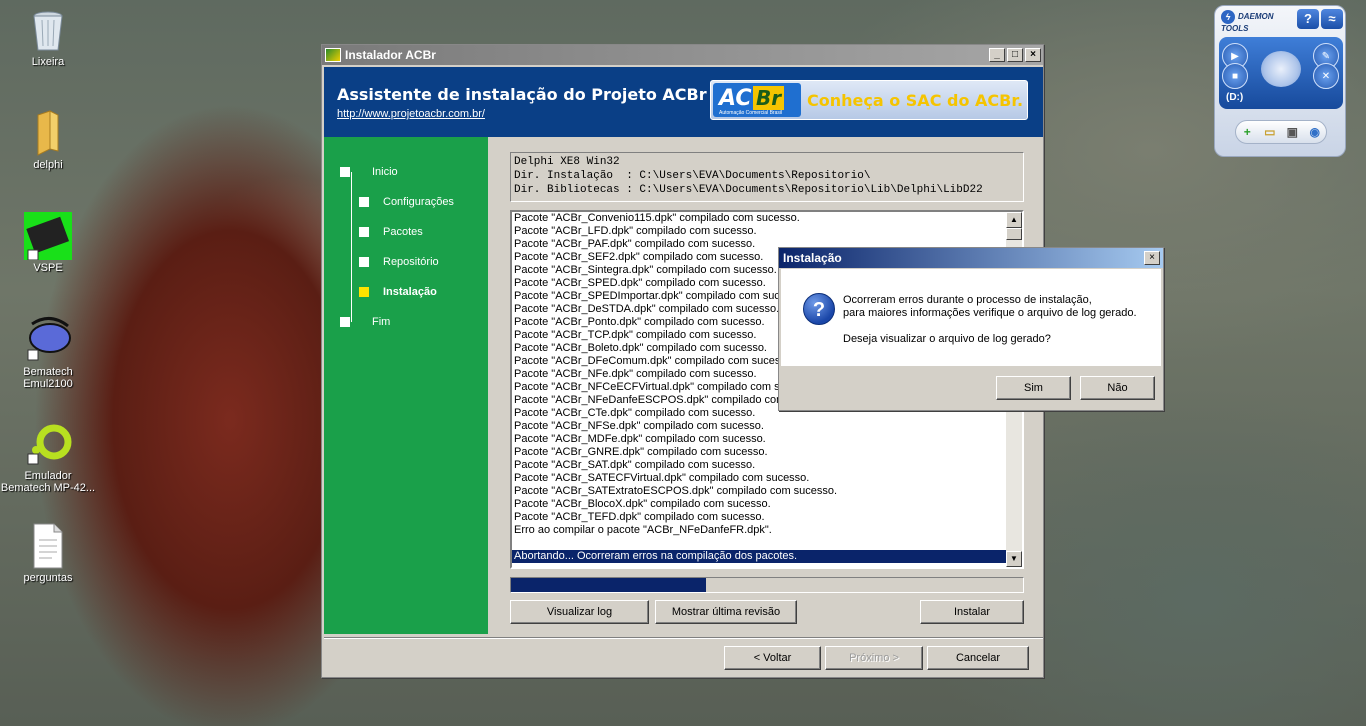  Describe the element at coordinates (819, 309) in the screenshot. I see `question-icon: ?` at that location.